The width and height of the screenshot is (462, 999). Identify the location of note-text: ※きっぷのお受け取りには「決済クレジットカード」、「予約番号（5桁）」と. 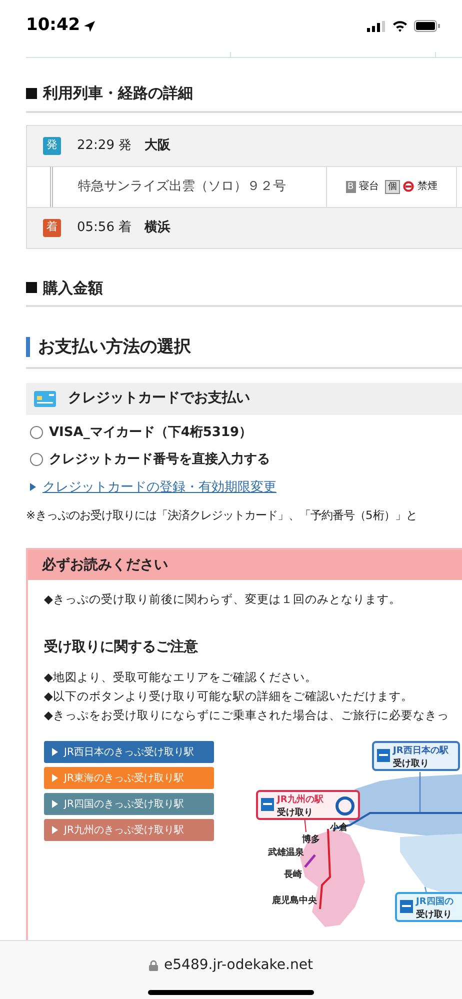
(222, 515).